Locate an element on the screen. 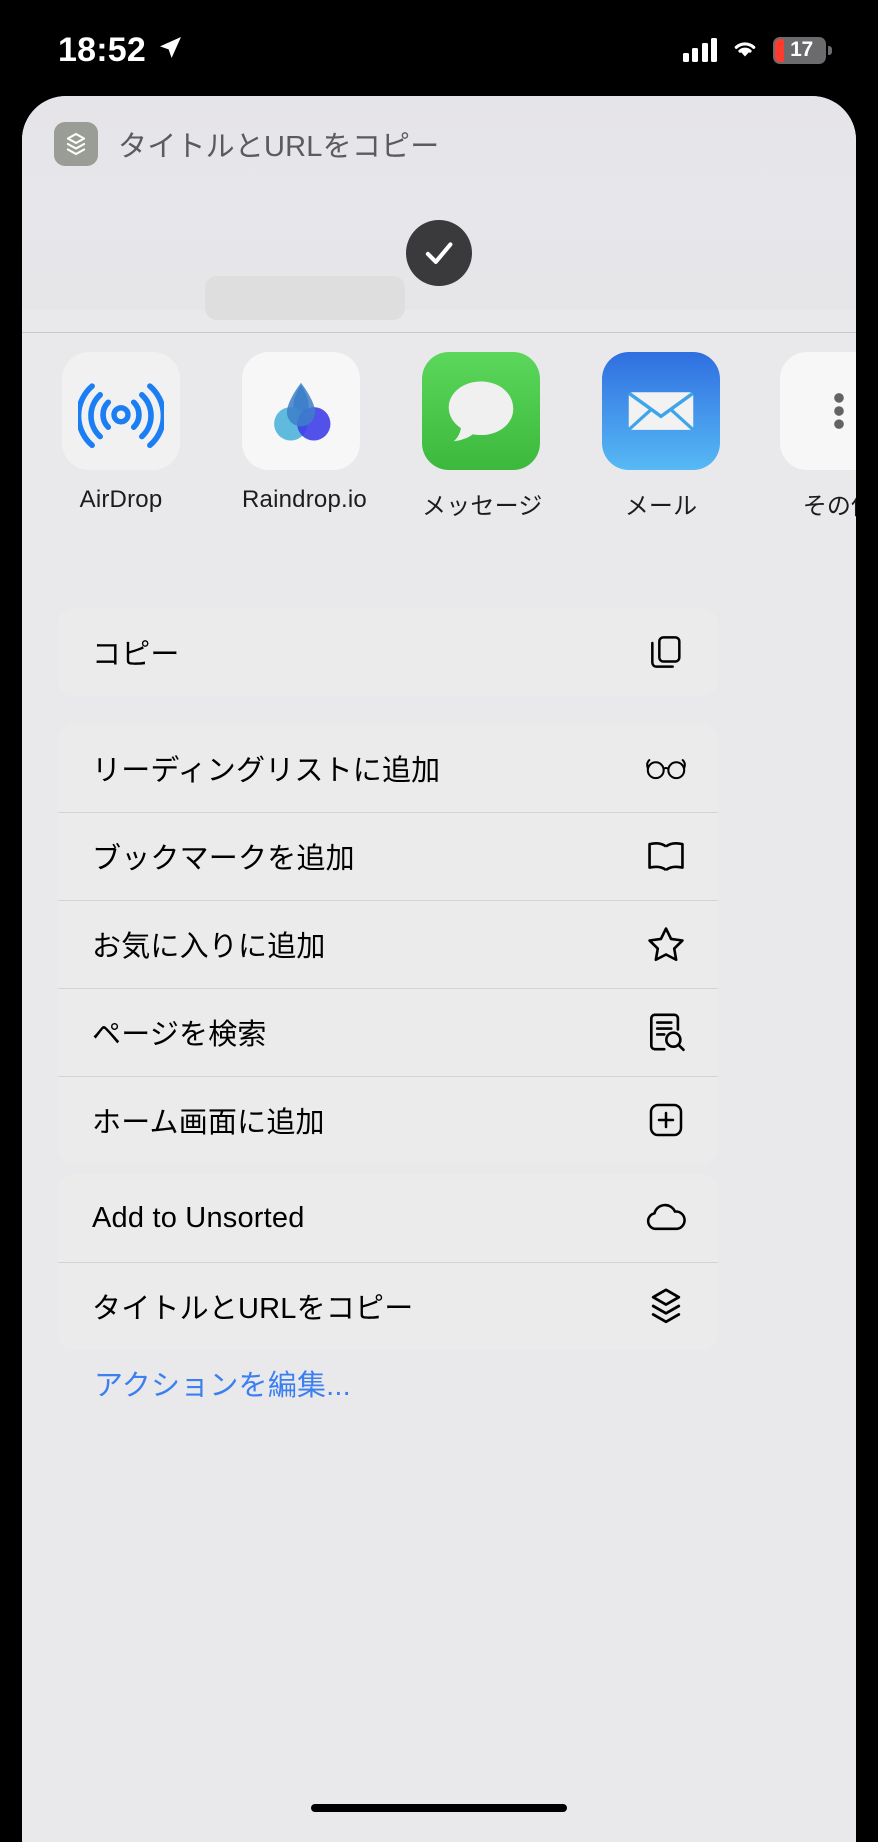 This screenshot has height=1842, width=878. copy-icon is located at coordinates (666, 652).